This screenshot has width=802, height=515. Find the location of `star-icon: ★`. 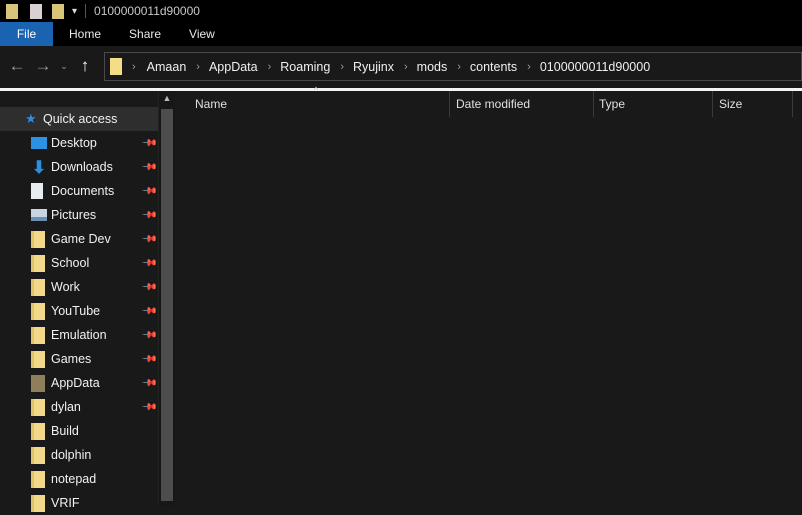

star-icon: ★ is located at coordinates (31, 118).